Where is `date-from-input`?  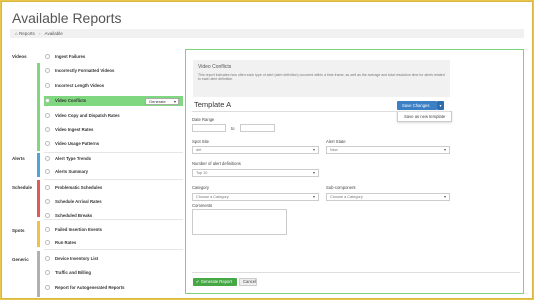 date-from-input is located at coordinates (209, 128).